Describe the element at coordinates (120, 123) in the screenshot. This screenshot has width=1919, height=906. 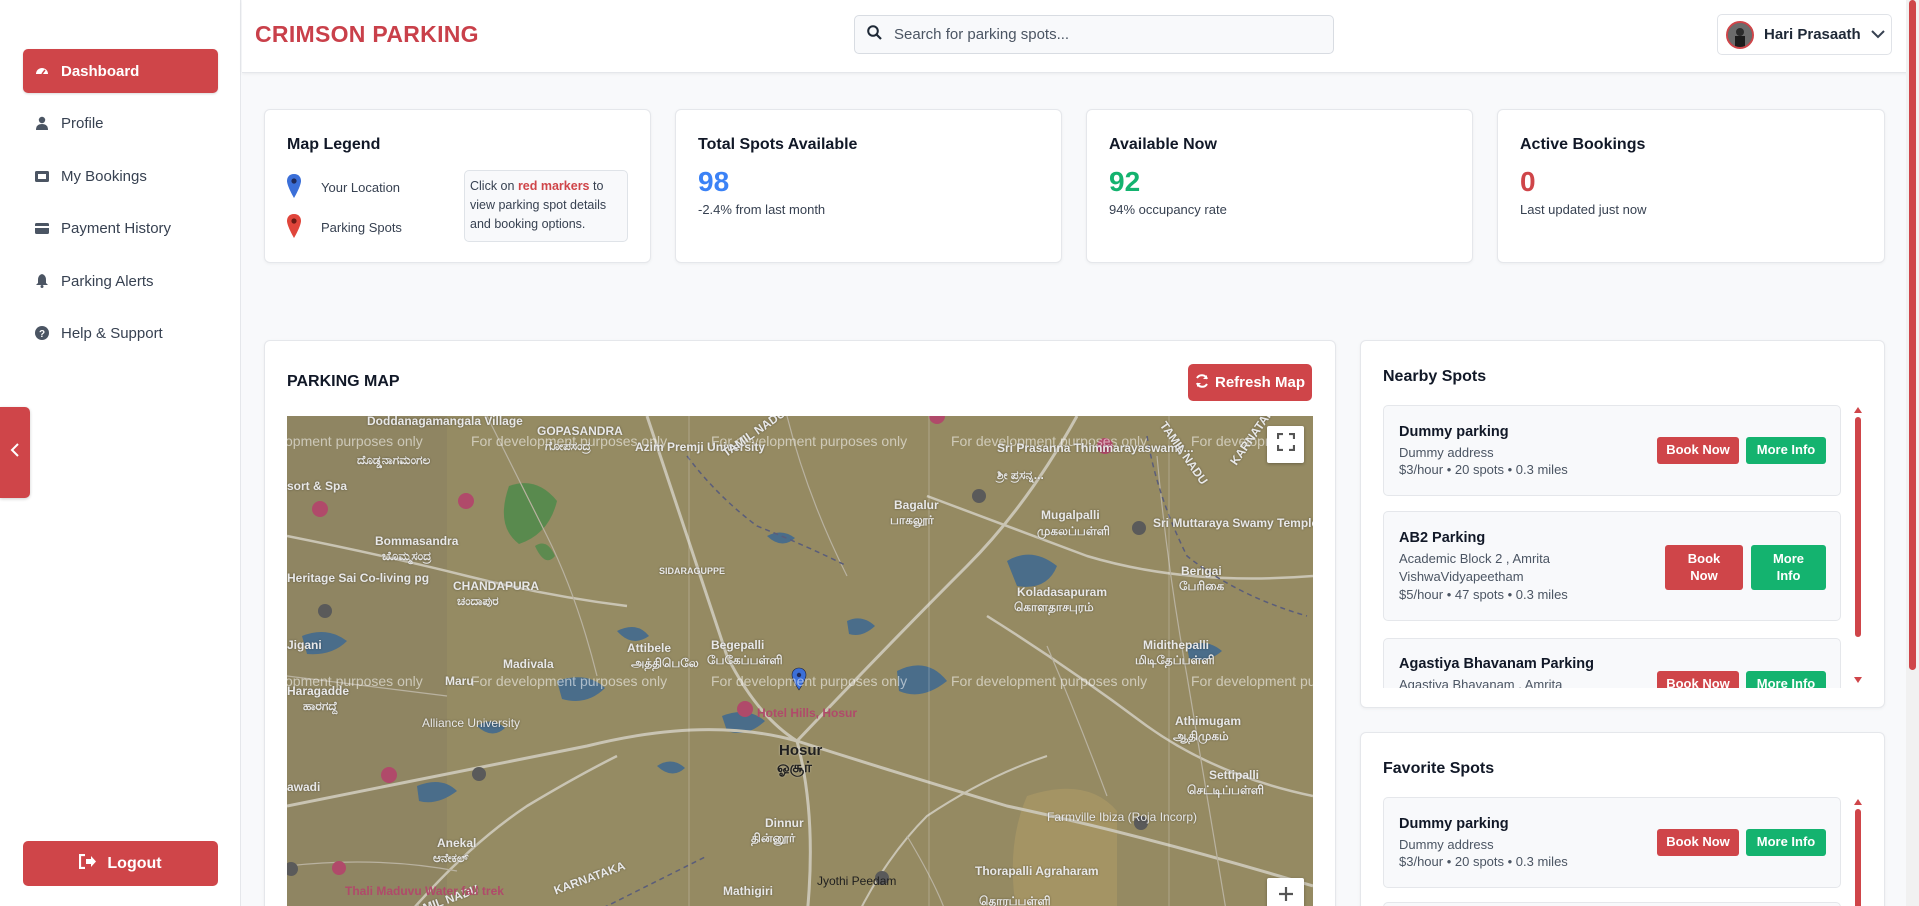
I see `sidebar-item-profile: Profile` at that location.